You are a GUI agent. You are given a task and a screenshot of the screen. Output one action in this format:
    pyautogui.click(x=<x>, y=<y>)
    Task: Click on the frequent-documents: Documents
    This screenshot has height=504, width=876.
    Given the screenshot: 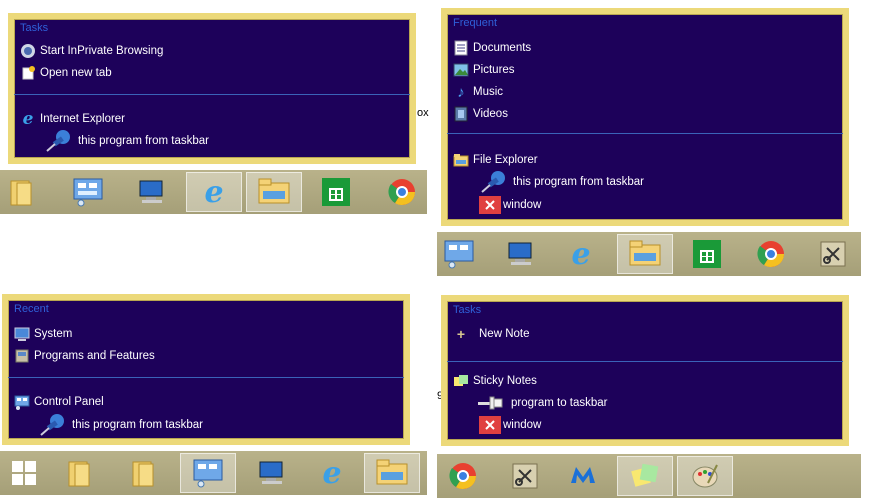 What is the action you would take?
    pyautogui.click(x=492, y=48)
    